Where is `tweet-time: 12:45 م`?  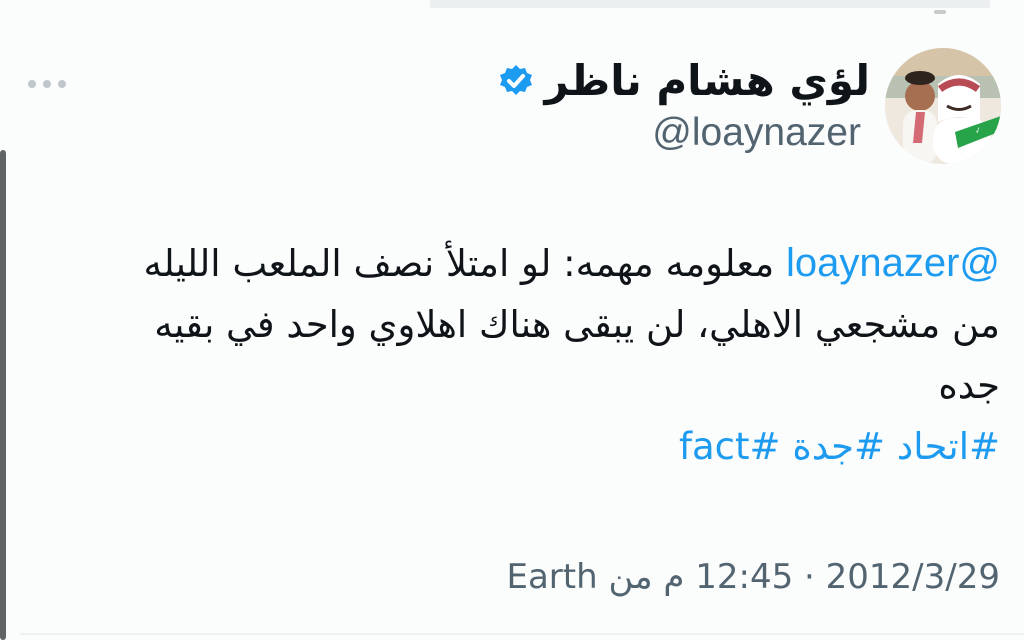 tweet-time: 12:45 م is located at coordinates (728, 577).